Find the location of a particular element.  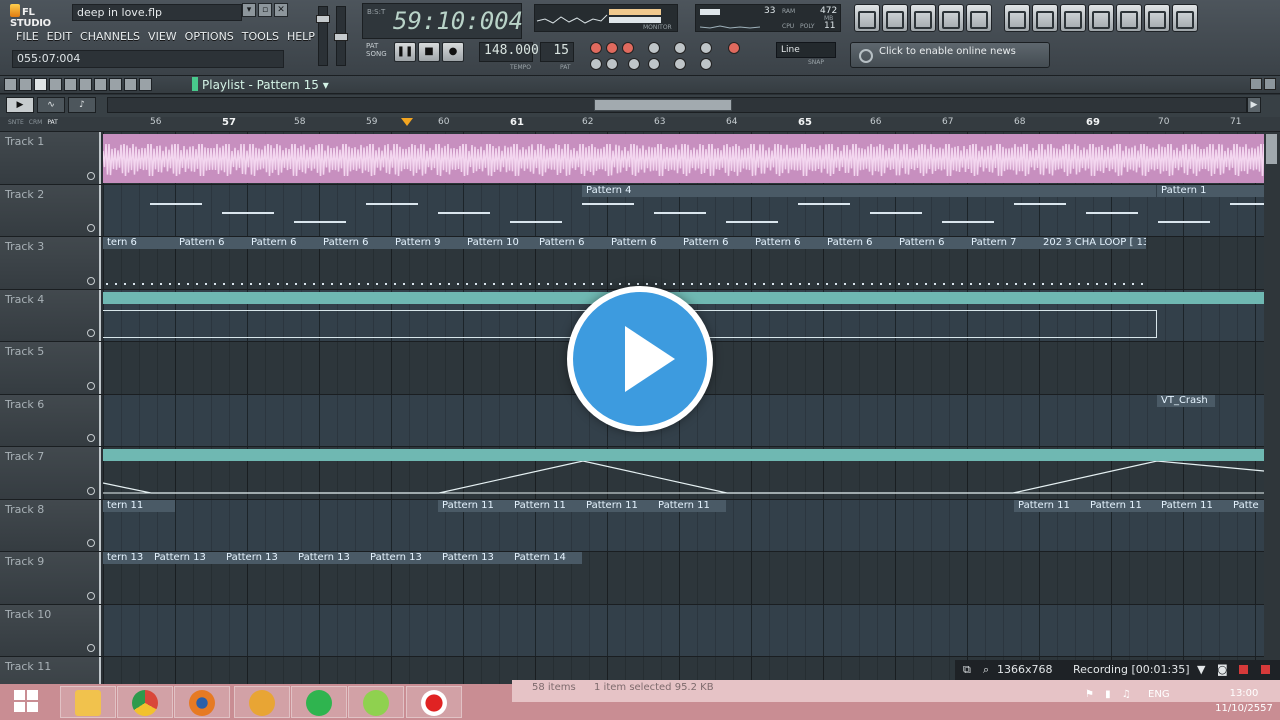

pencil-icon is located at coordinates (40, 84).